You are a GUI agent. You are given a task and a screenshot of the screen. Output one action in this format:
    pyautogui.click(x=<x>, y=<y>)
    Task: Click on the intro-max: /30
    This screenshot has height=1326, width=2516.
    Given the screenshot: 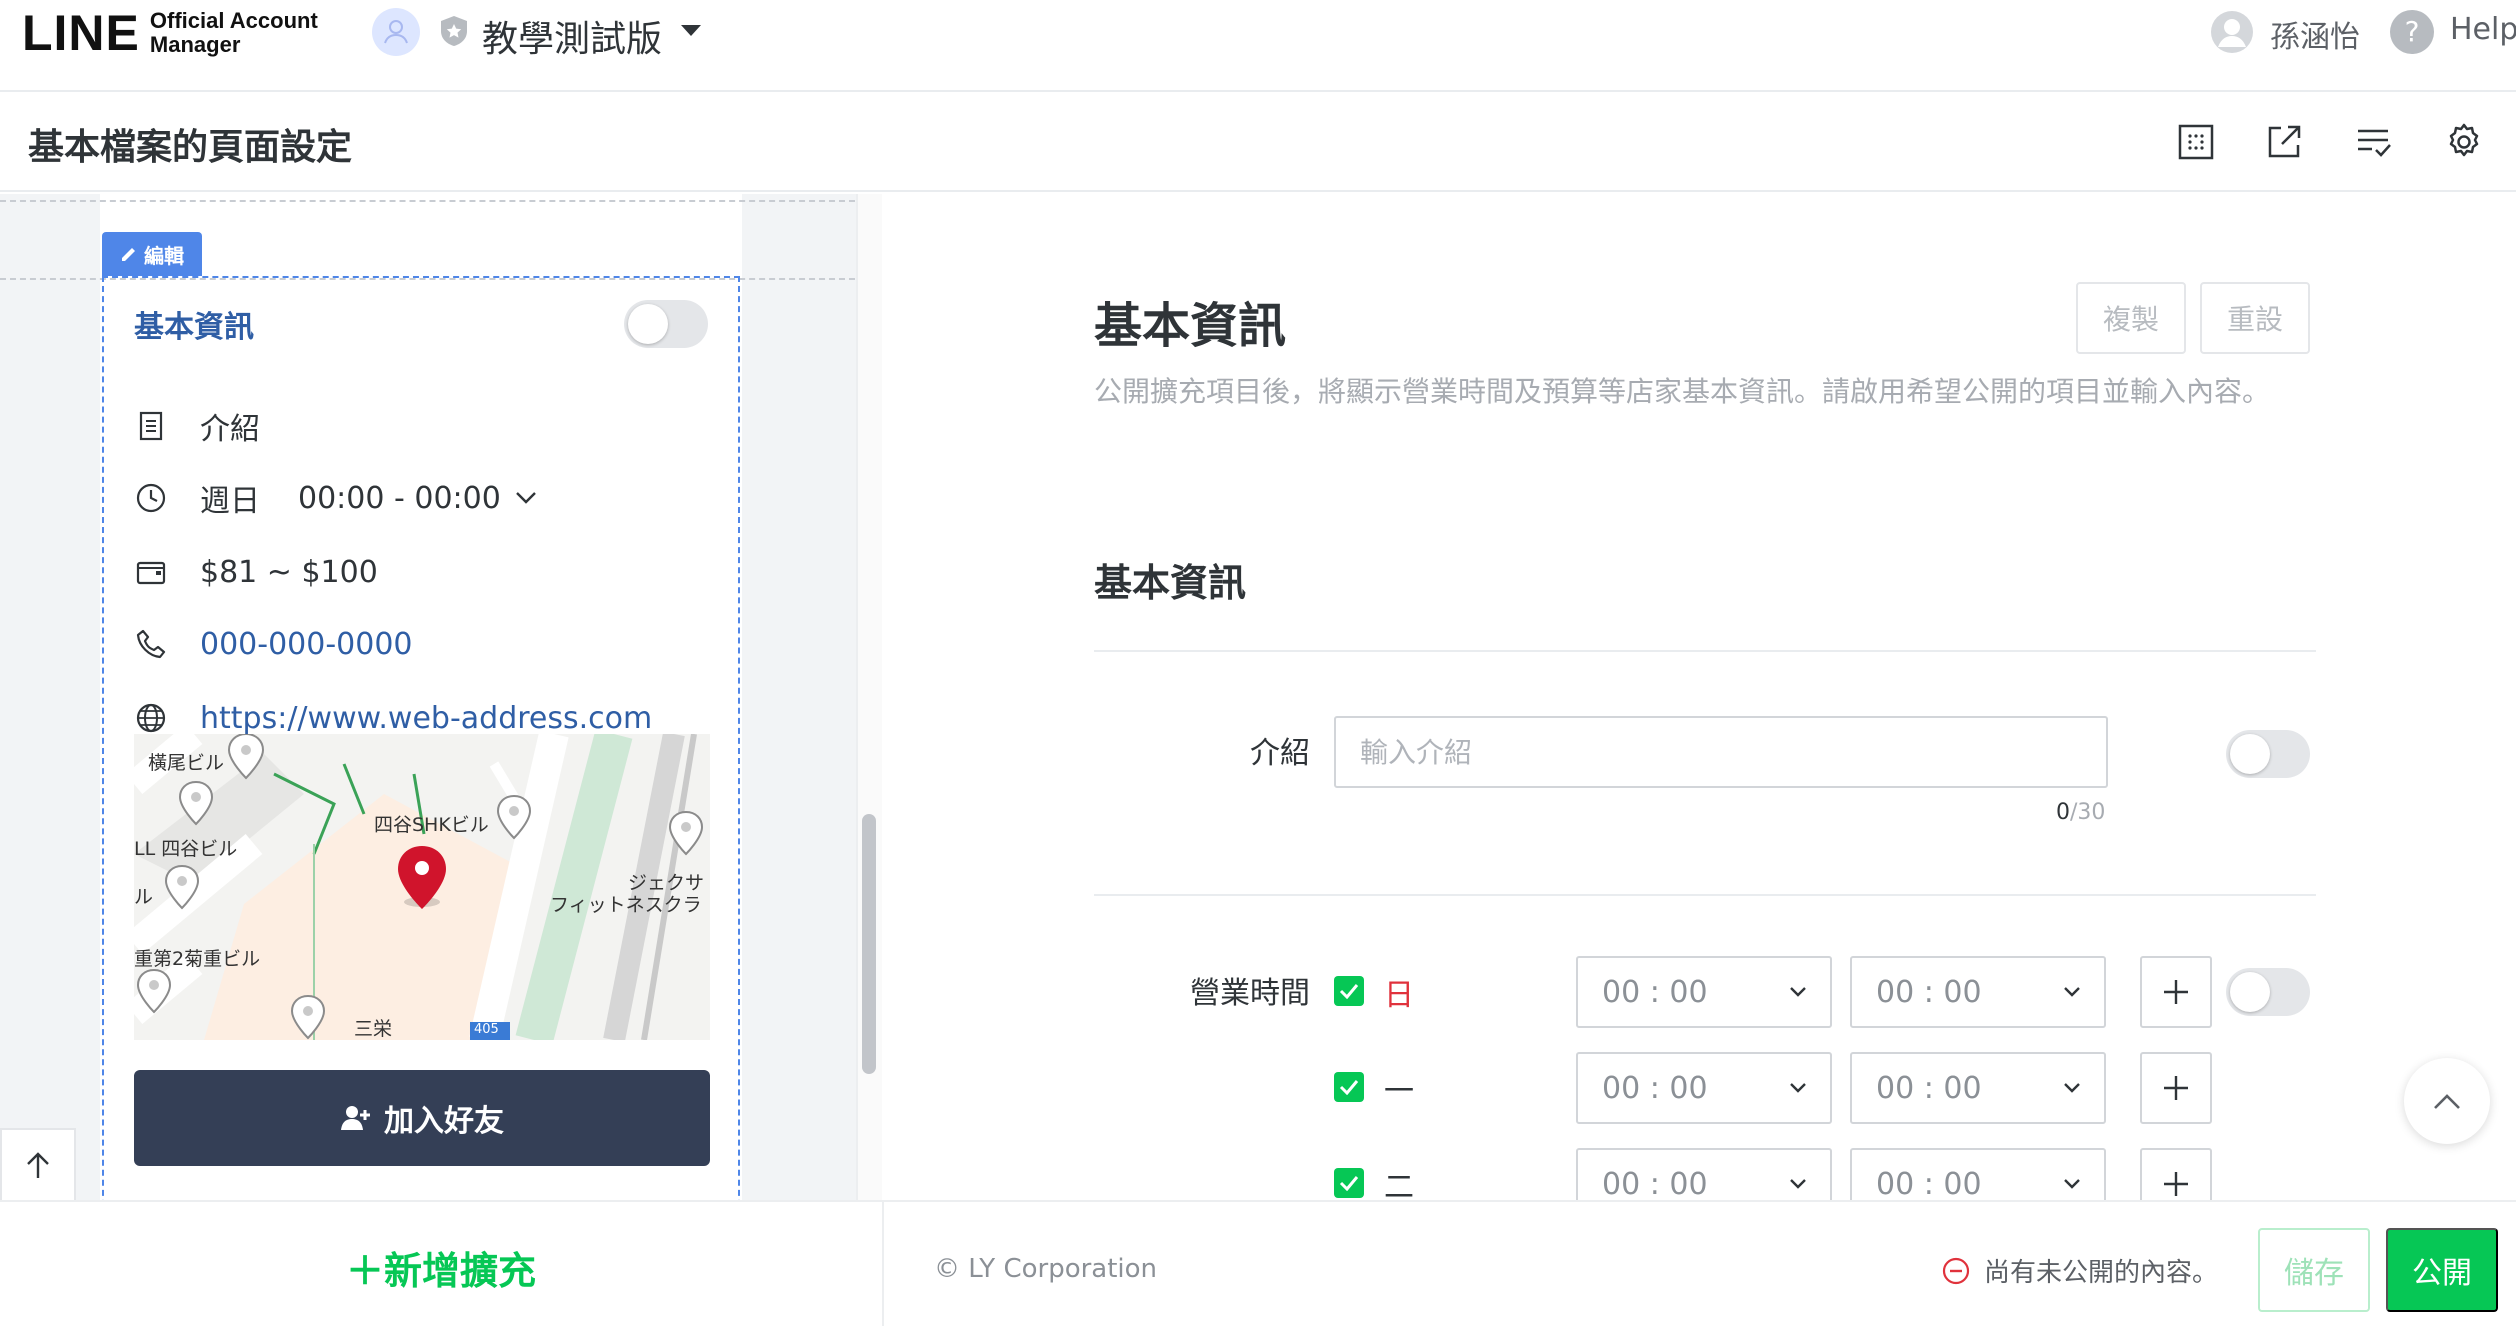 What is the action you would take?
    pyautogui.click(x=2088, y=812)
    